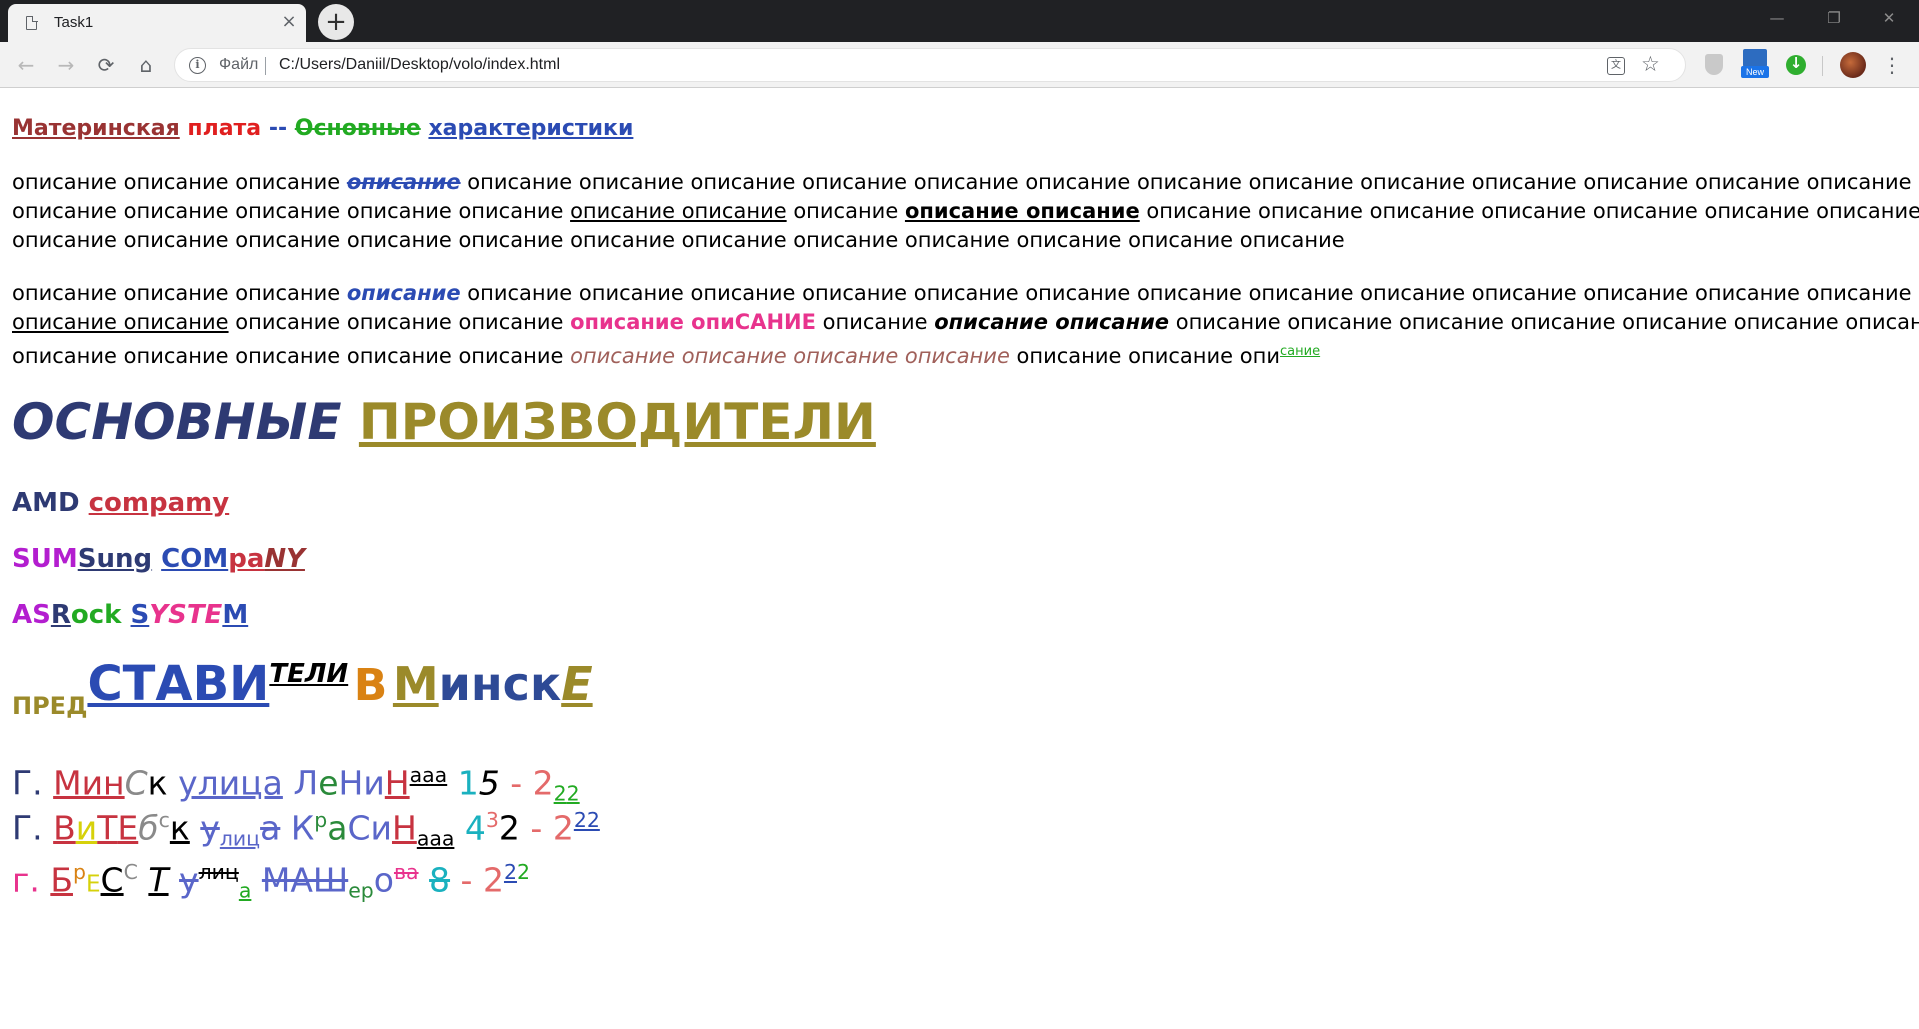 Image resolution: width=1919 pixels, height=1029 pixels. Describe the element at coordinates (406, 872) in the screenshot. I see `addr-text: ва` at that location.